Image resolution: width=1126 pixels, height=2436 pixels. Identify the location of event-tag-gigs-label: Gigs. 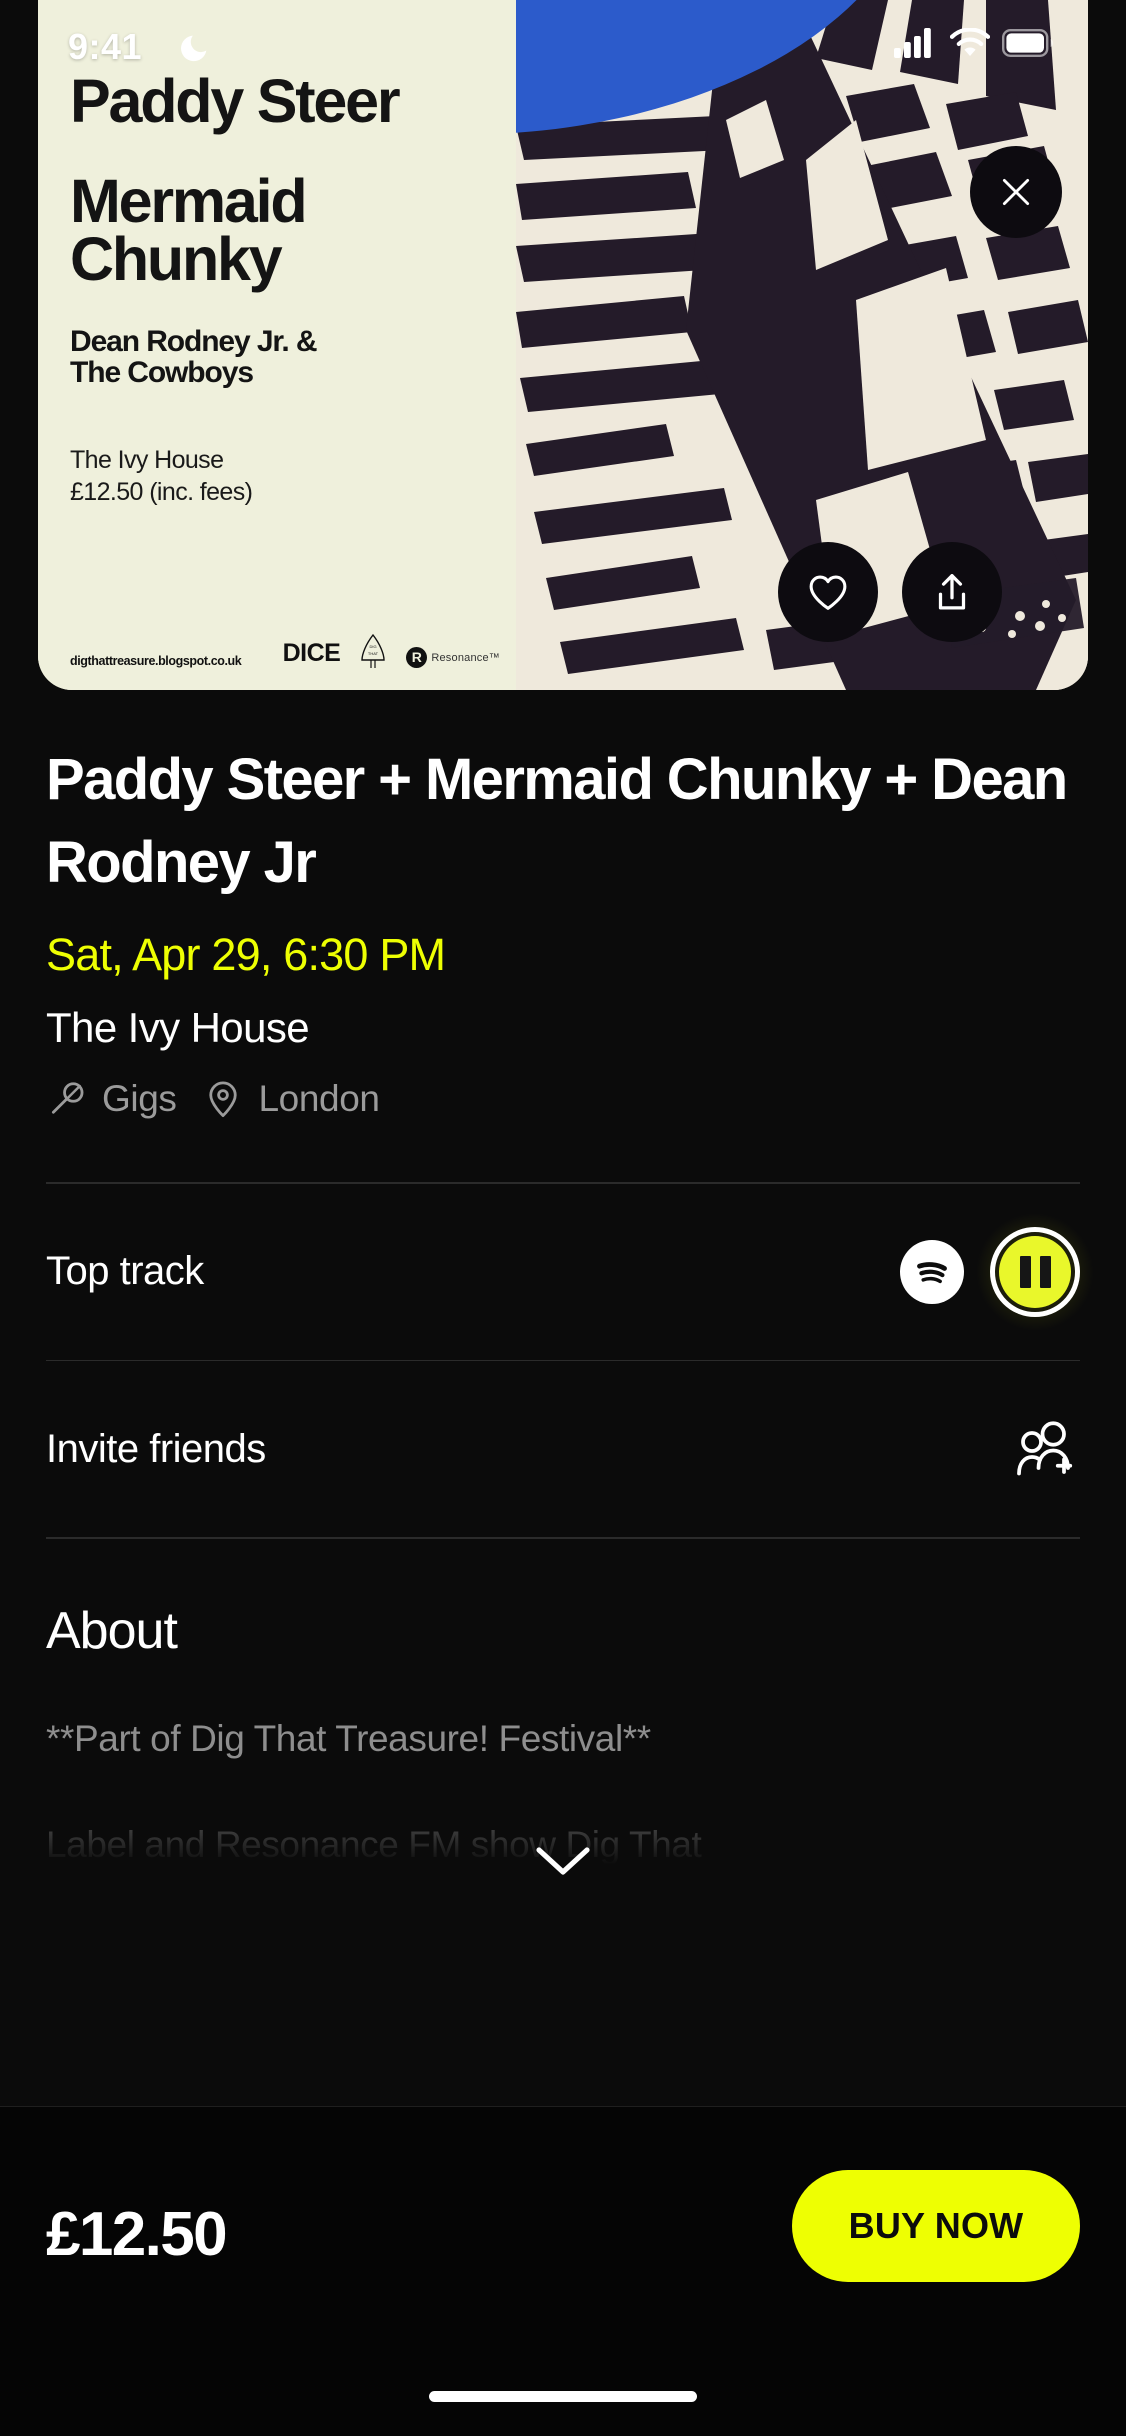
(139, 1098).